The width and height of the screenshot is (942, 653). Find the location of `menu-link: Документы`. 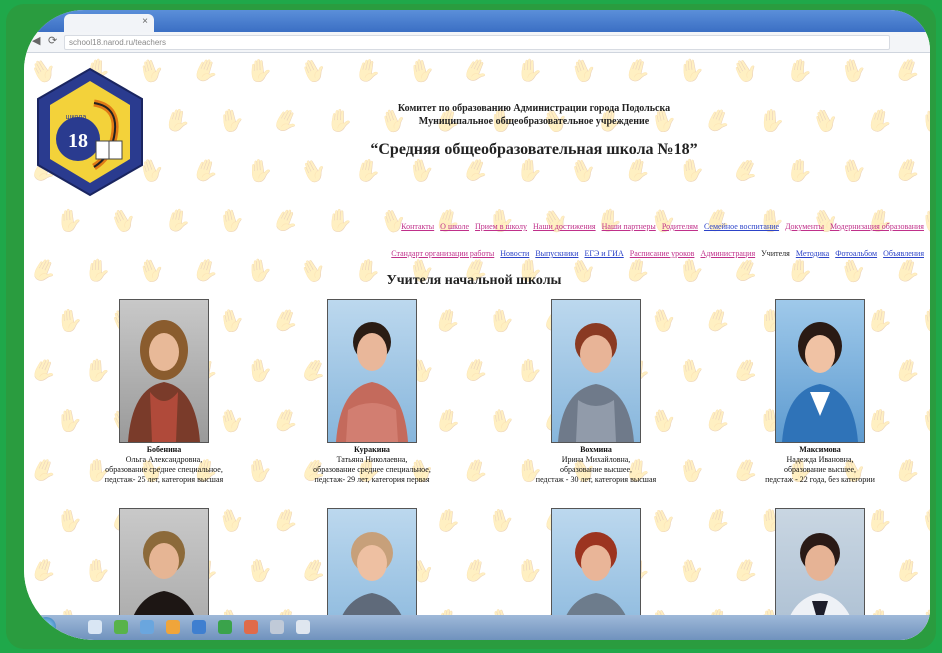

menu-link: Документы is located at coordinates (804, 226).